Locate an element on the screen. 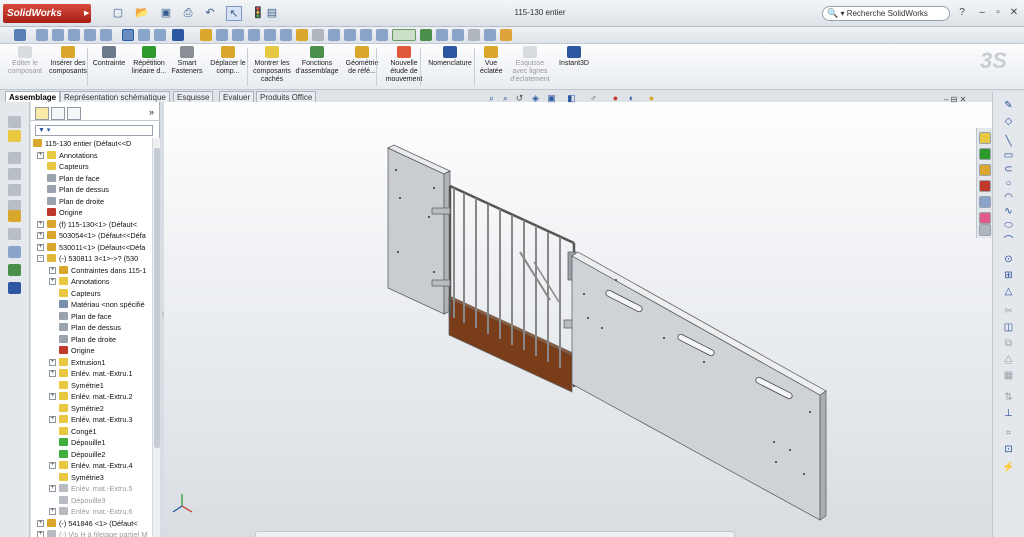 The height and width of the screenshot is (537, 1024). spell-icon is located at coordinates (206, 35).